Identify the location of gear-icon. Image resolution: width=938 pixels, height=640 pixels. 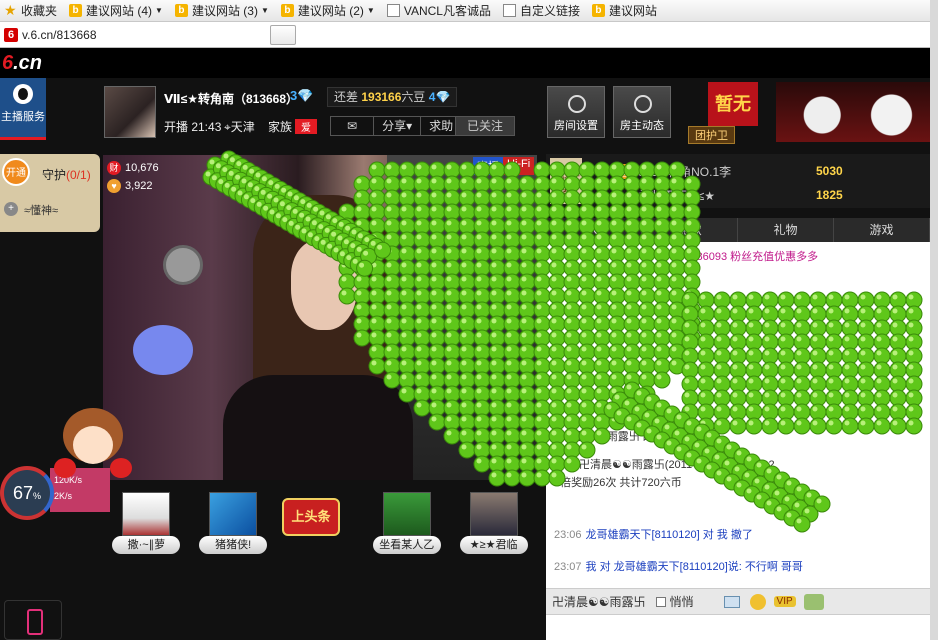
(577, 104).